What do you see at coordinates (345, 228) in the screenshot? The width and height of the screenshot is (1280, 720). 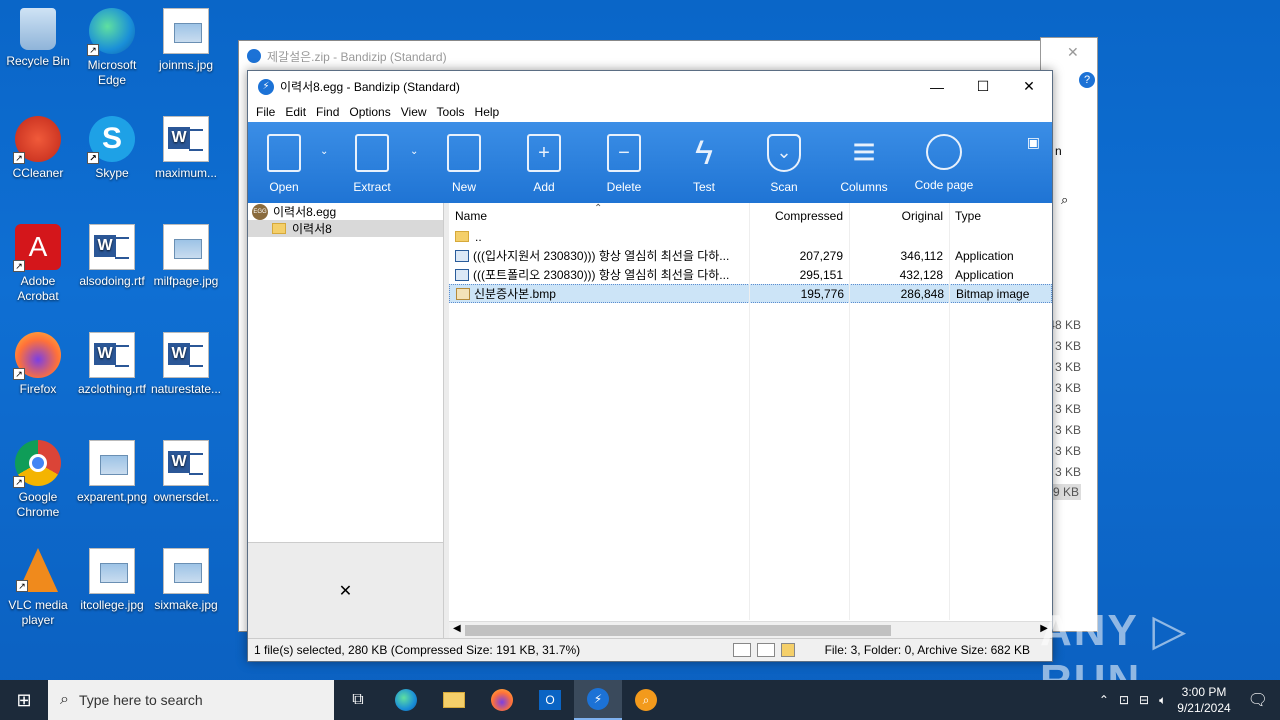 I see `tree-item-folder: 이력서8` at bounding box center [345, 228].